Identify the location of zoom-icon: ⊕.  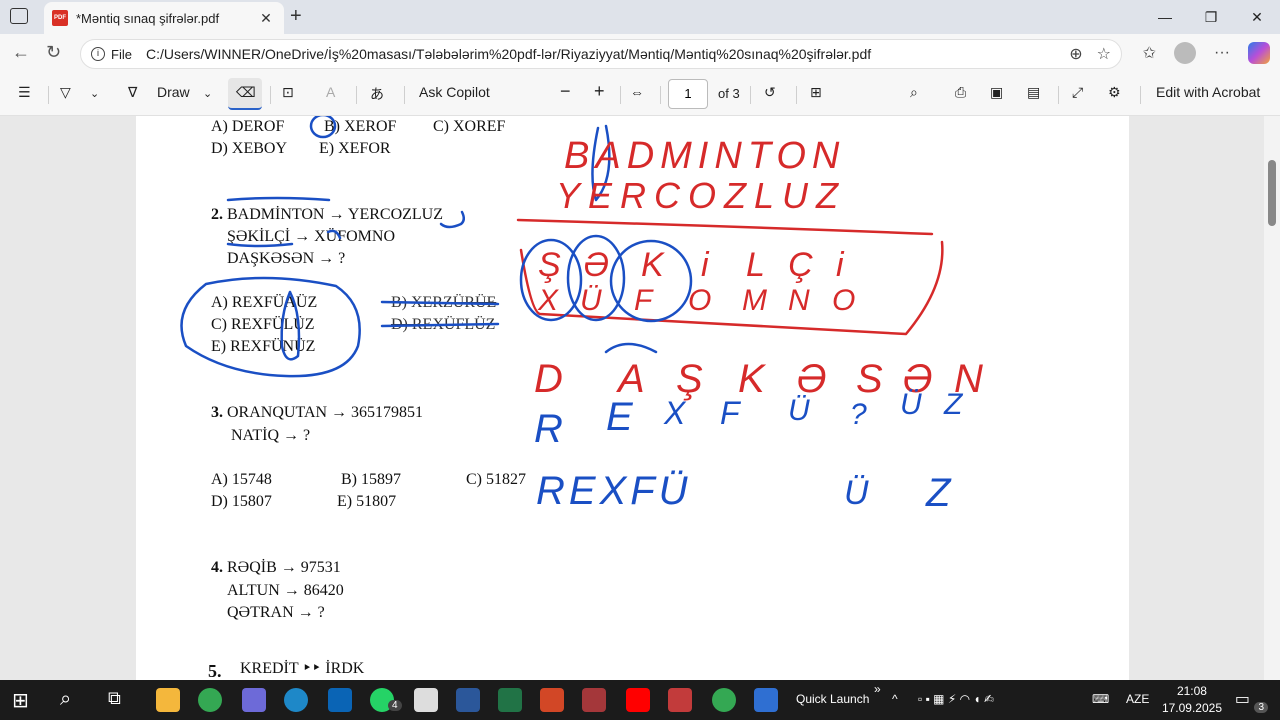
(1075, 54).